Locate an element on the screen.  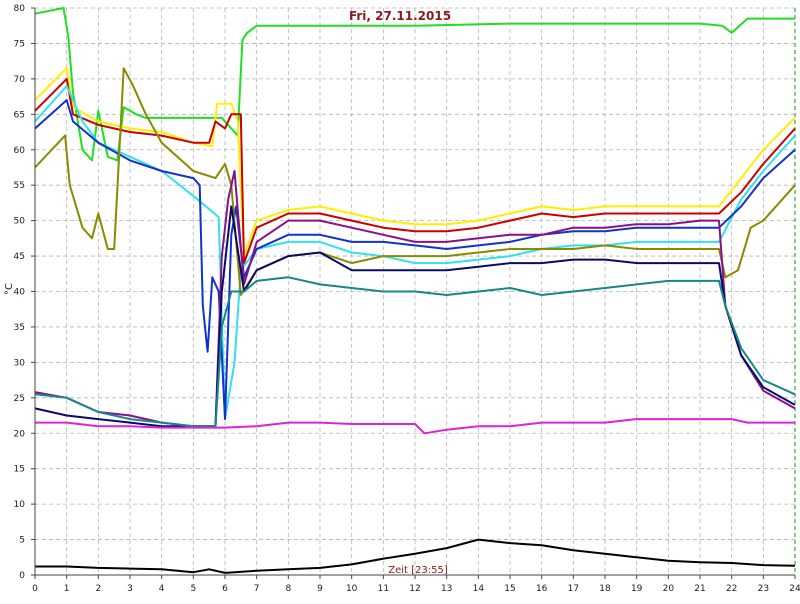
y-tick-label: 15 is located at coordinates (19, 470).